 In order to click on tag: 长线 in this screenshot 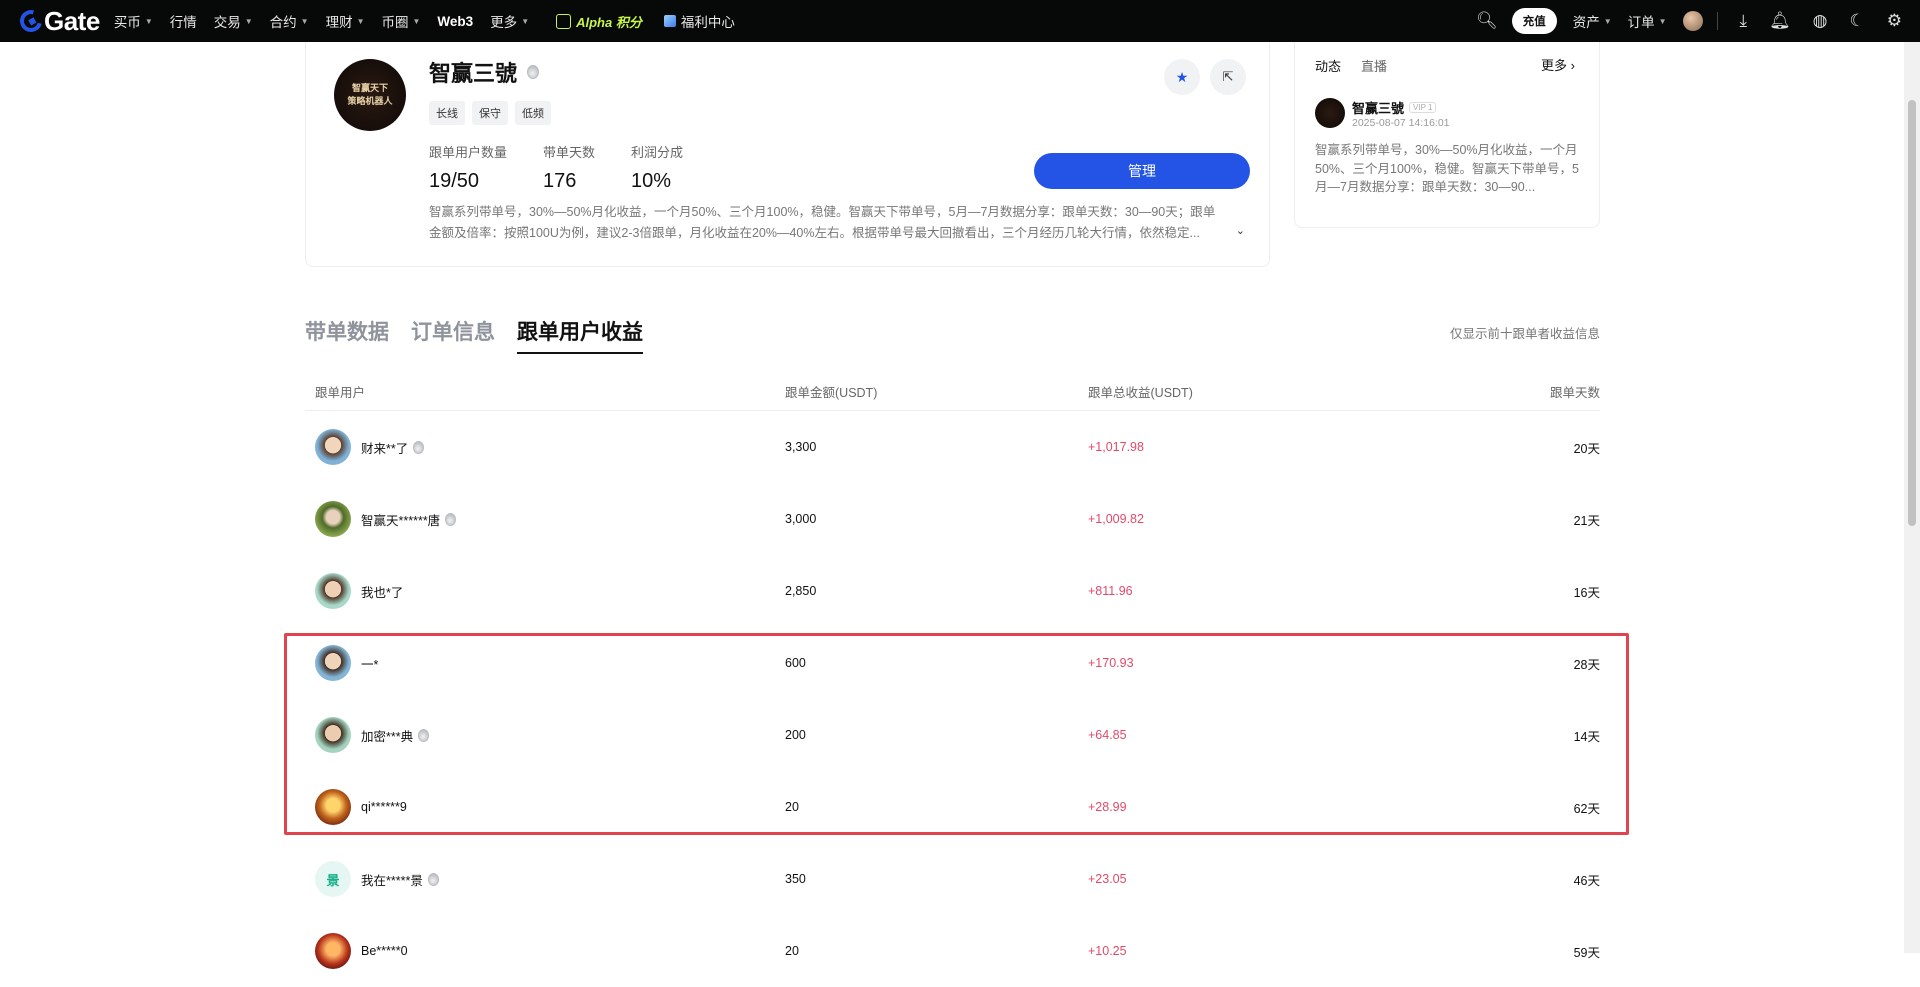, I will do `click(447, 113)`.